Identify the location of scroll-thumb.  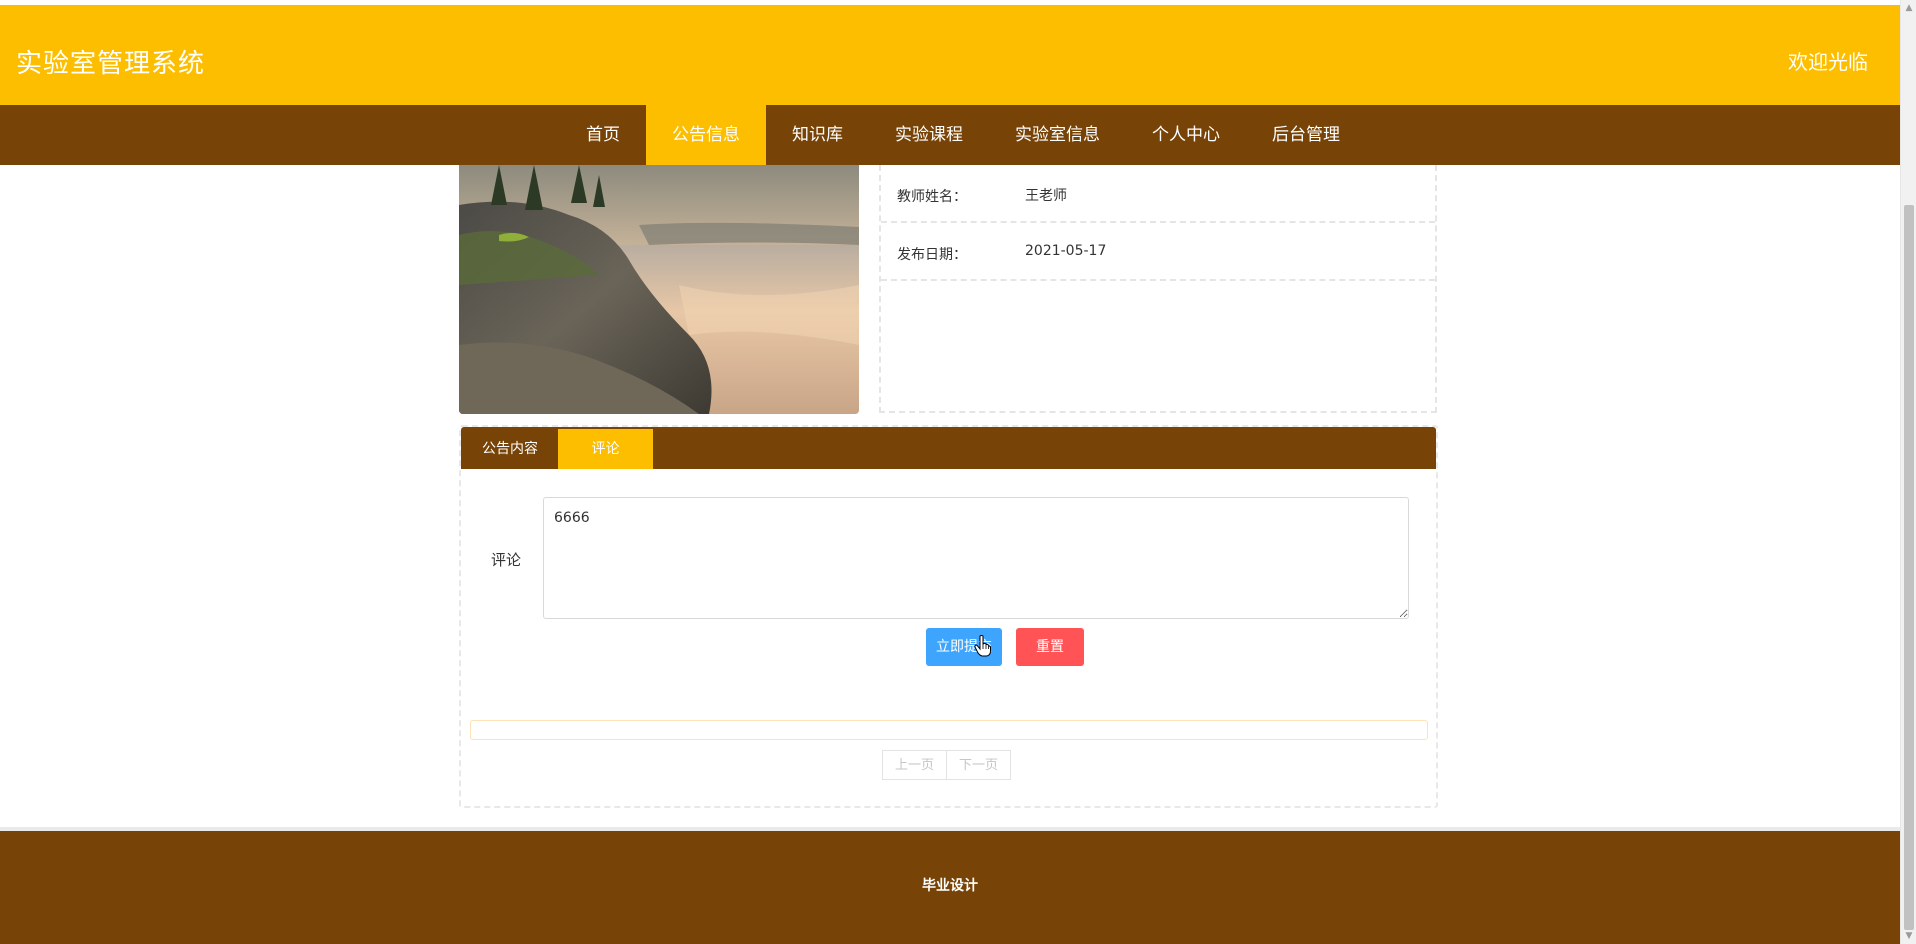
(1909, 567).